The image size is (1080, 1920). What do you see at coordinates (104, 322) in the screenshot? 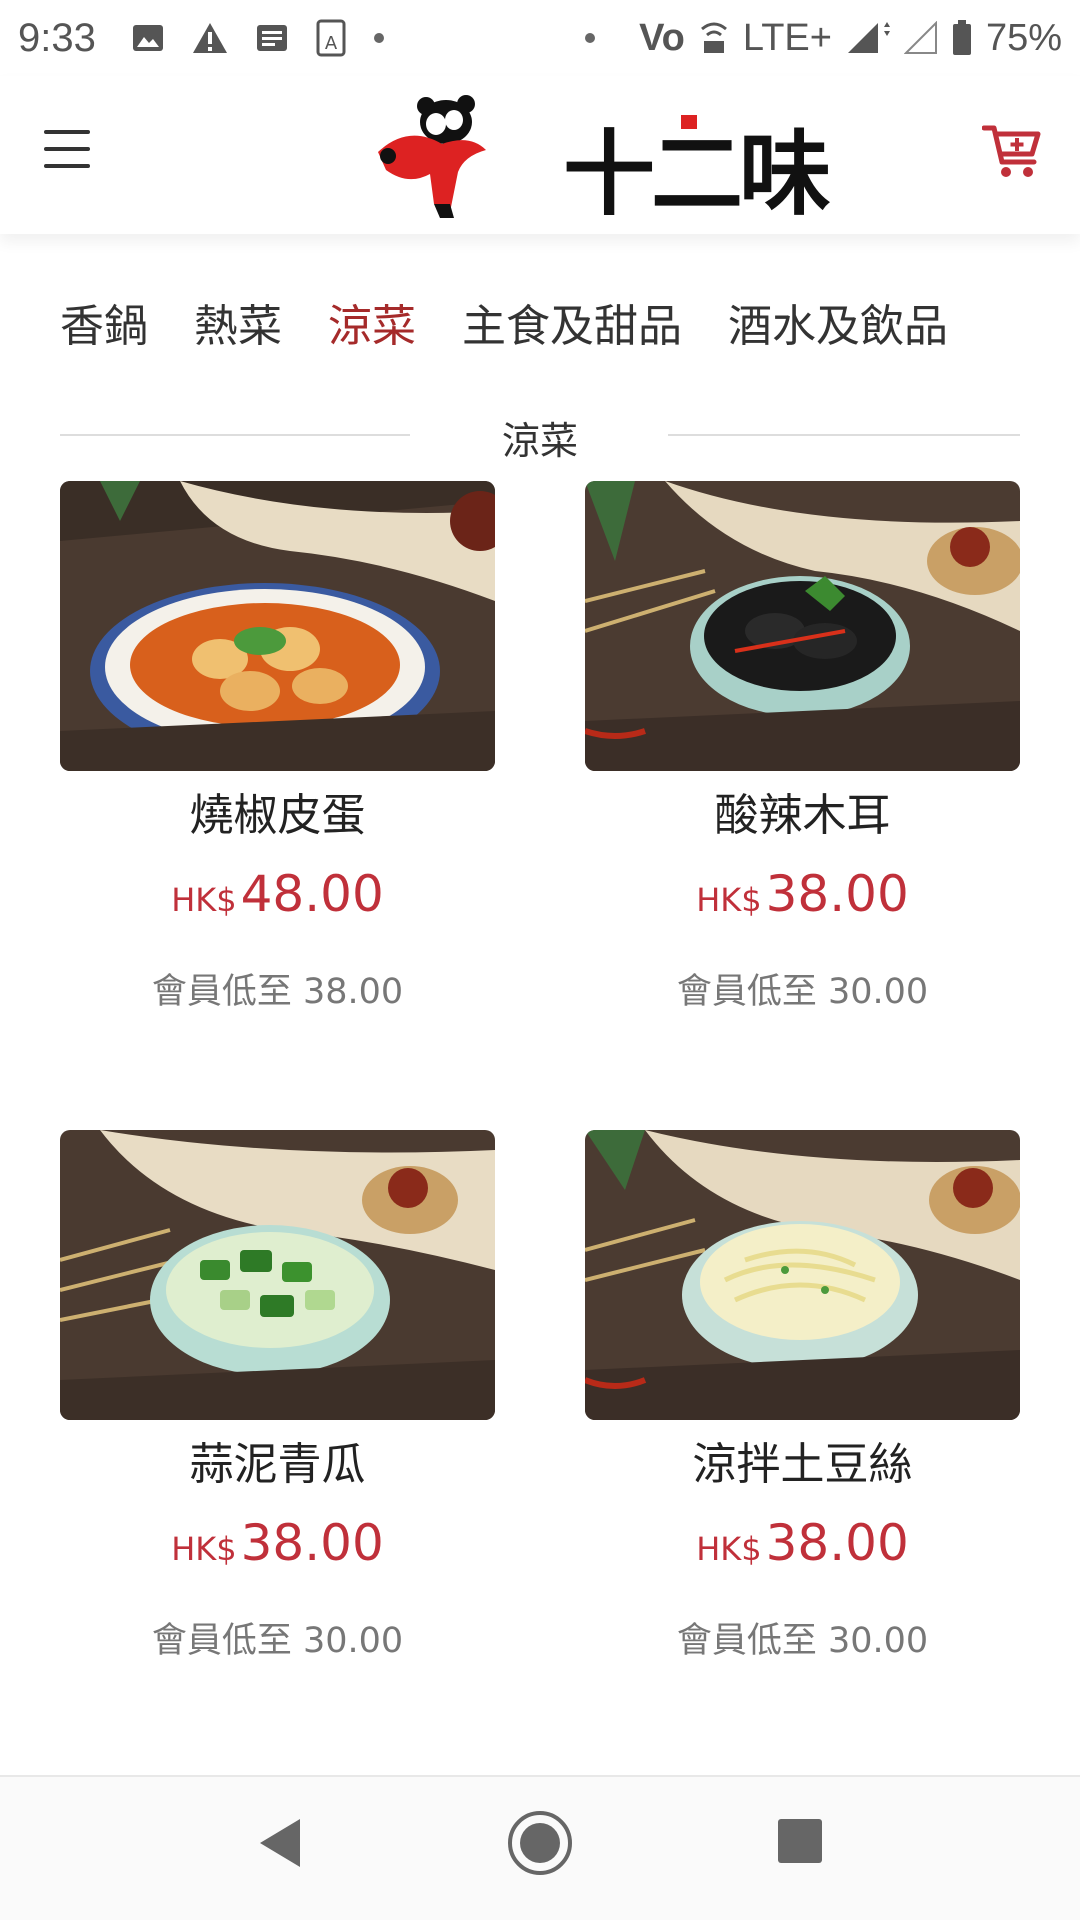
I see `tab-hot-pot: 香鍋` at bounding box center [104, 322].